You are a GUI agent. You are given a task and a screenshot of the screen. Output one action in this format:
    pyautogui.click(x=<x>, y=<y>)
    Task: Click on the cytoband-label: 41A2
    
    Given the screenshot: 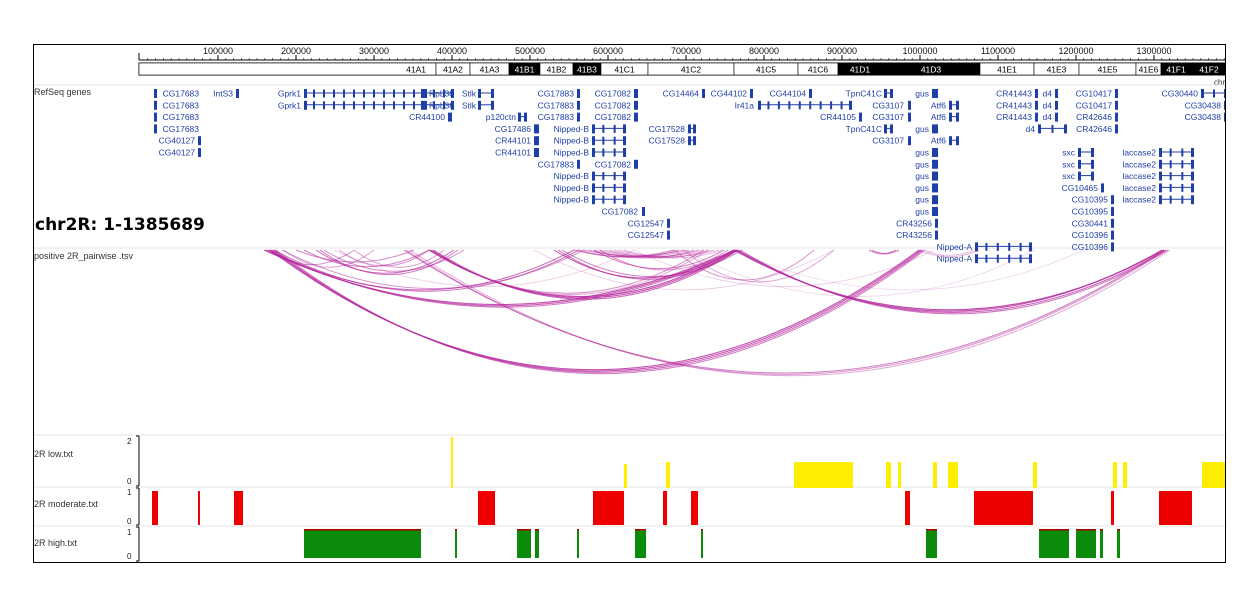 What is the action you would take?
    pyautogui.click(x=453, y=70)
    